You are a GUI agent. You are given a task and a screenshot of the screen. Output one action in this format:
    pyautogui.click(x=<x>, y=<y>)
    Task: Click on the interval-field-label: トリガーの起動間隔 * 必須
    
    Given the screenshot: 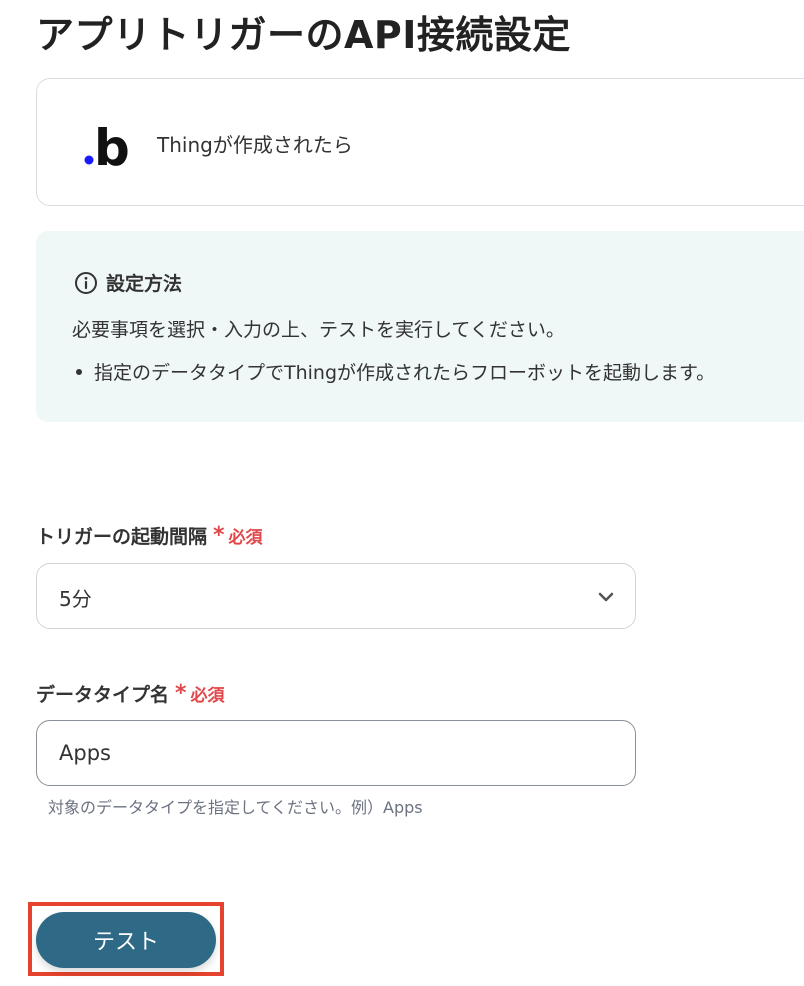 What is the action you would take?
    pyautogui.click(x=149, y=535)
    